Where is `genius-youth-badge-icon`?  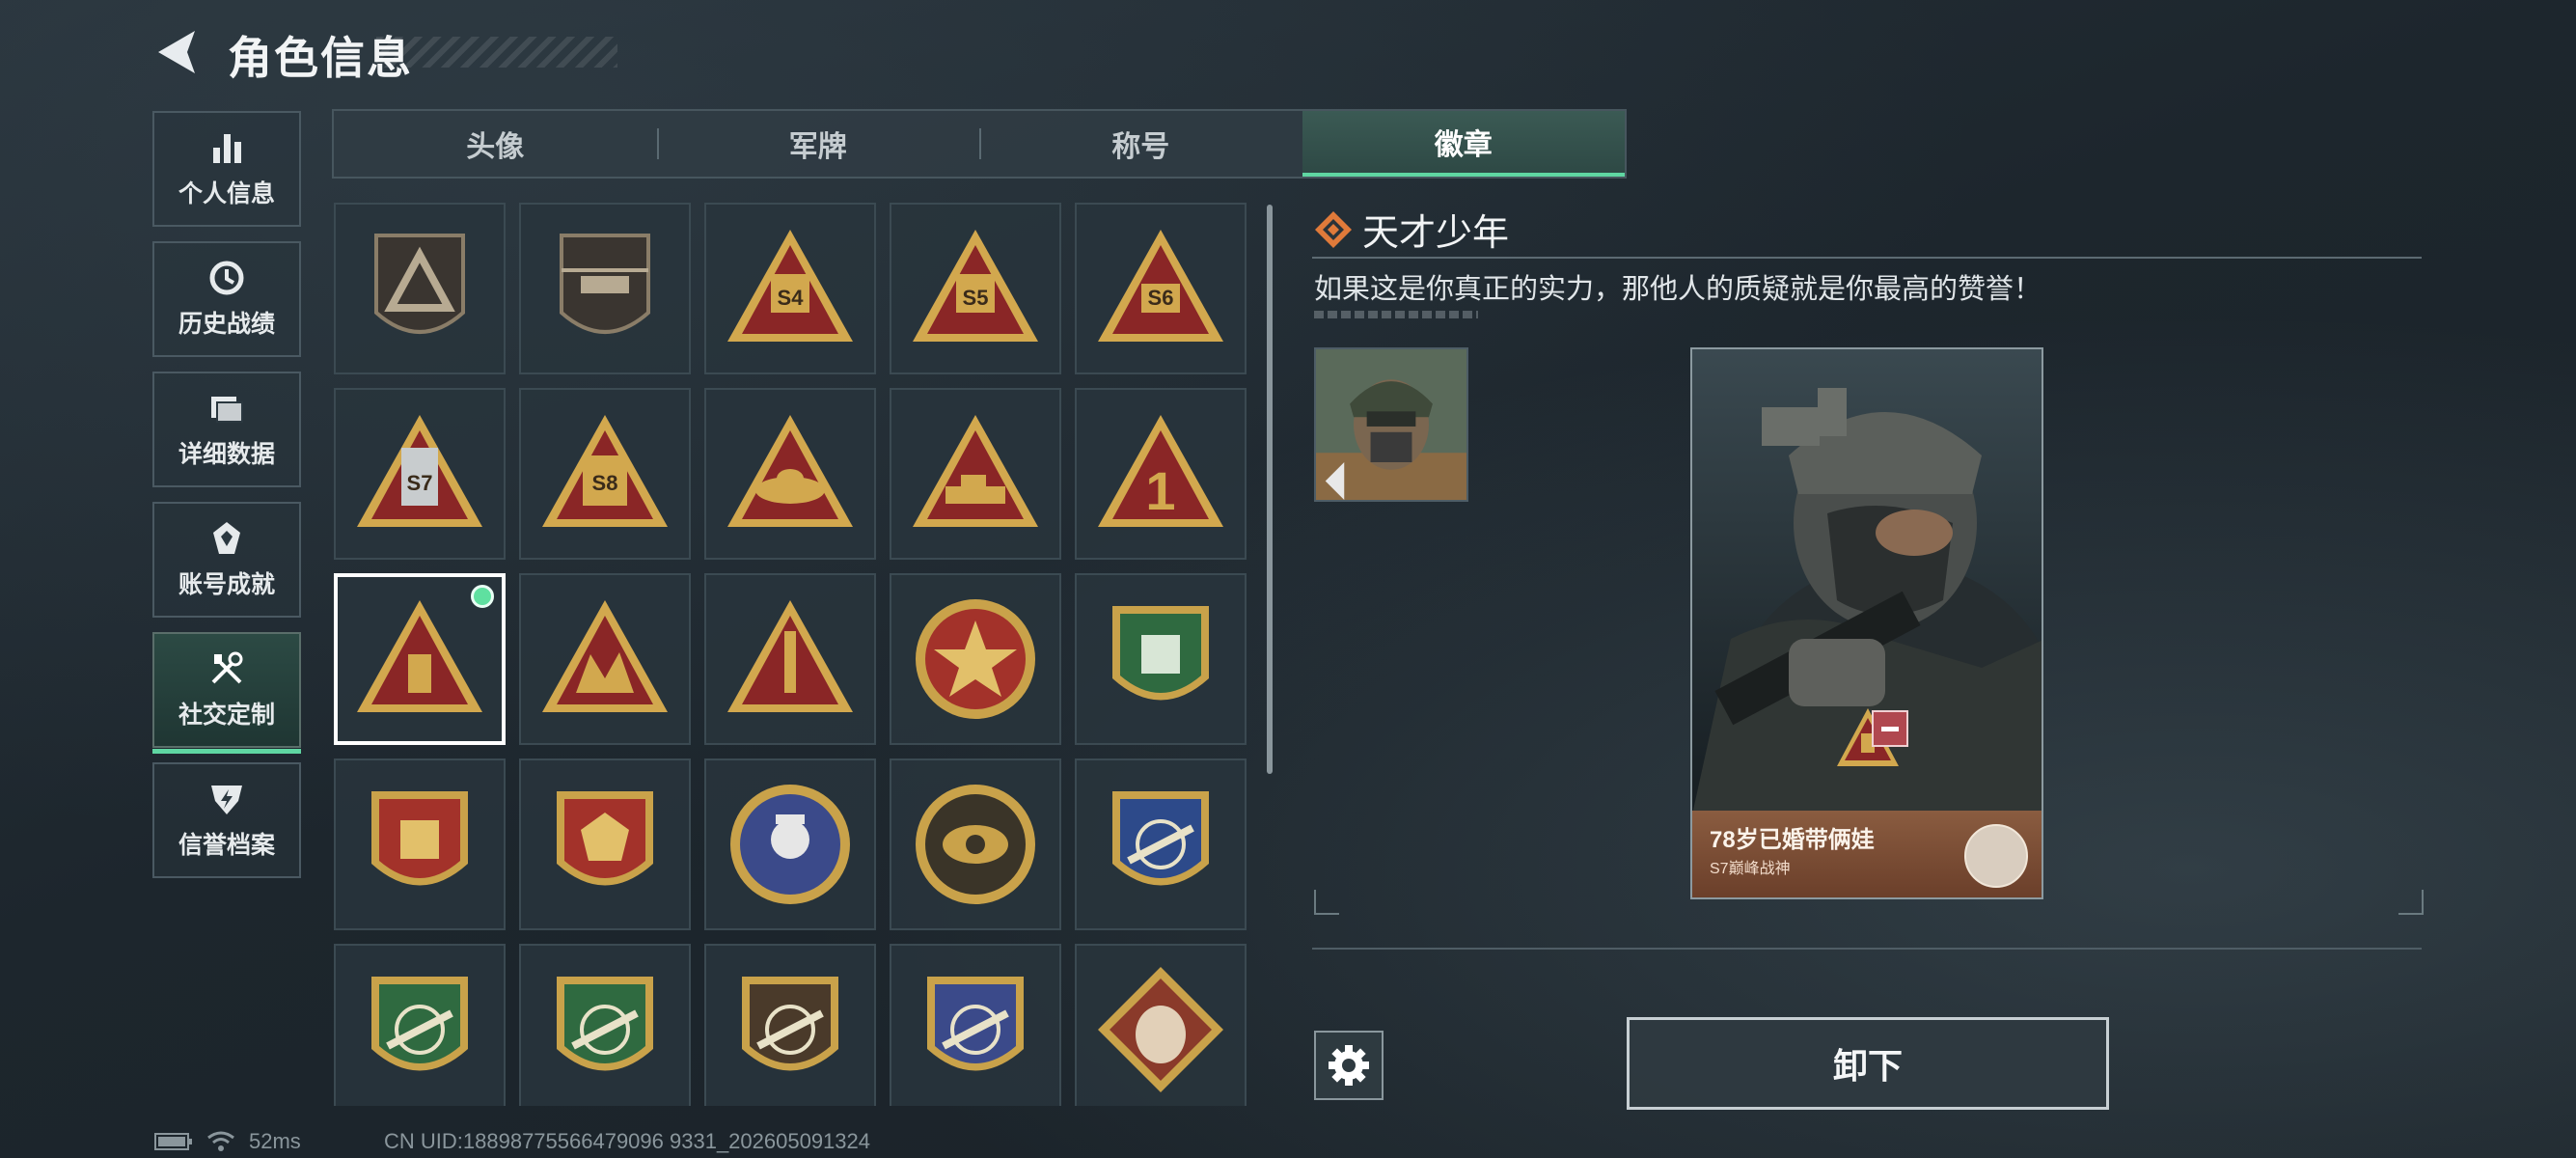 genius-youth-badge-icon is located at coordinates (420, 656).